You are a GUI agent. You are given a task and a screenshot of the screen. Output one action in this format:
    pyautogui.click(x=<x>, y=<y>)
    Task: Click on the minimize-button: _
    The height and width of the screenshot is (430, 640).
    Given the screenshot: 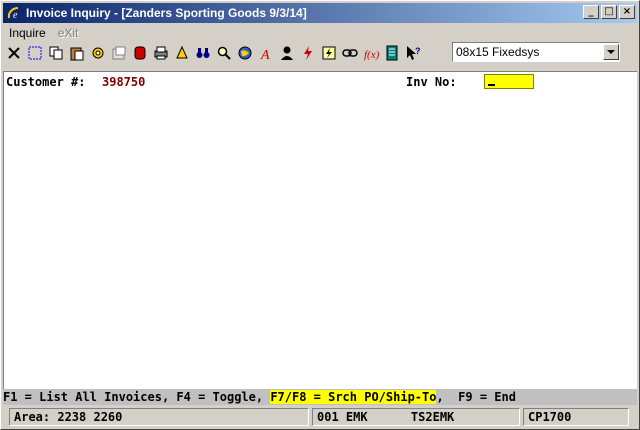 What is the action you would take?
    pyautogui.click(x=591, y=12)
    